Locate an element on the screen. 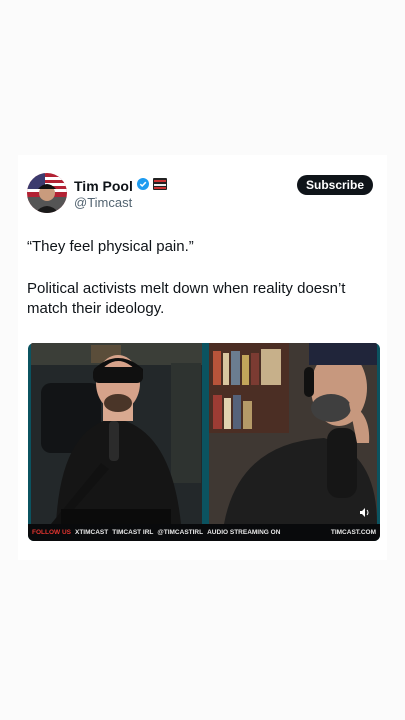 This screenshot has width=405, height=720. author-handle: @Timcast is located at coordinates (103, 202).